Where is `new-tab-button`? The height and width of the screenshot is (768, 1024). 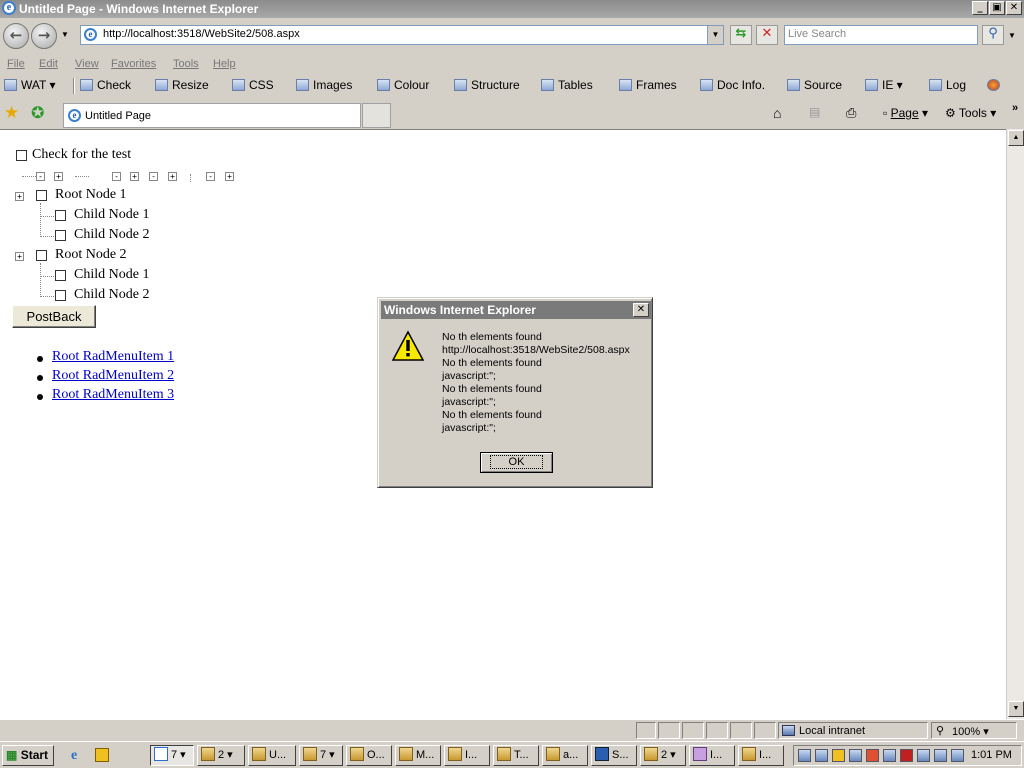
new-tab-button is located at coordinates (376, 115).